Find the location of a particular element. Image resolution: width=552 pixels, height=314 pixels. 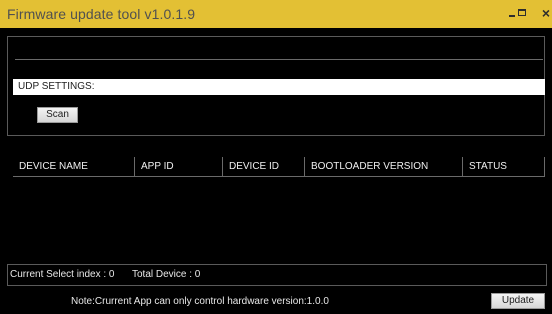

total-device-count: Total Device : 0 is located at coordinates (166, 274).